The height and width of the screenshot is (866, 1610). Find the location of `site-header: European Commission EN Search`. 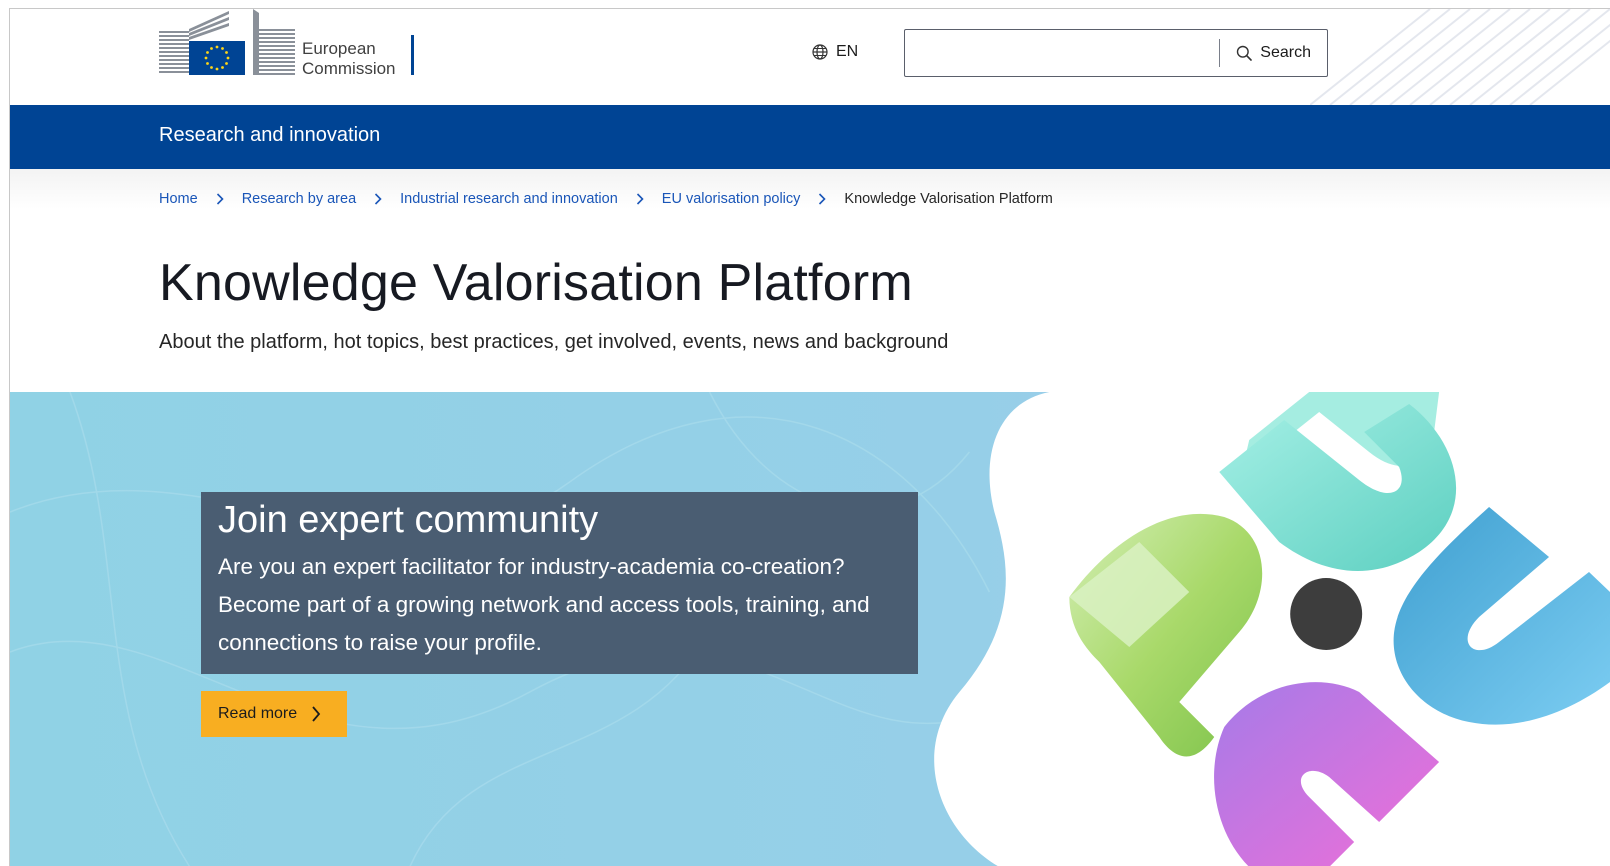

site-header: European Commission EN Search is located at coordinates (810, 57).